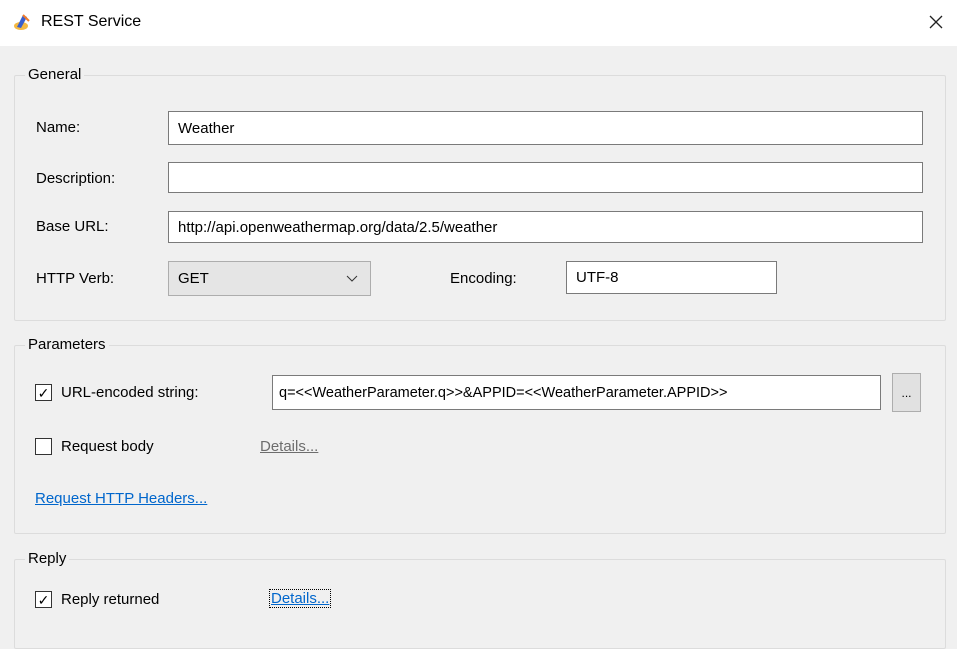 This screenshot has width=957, height=649. I want to click on name-label: Name:, so click(58, 127).